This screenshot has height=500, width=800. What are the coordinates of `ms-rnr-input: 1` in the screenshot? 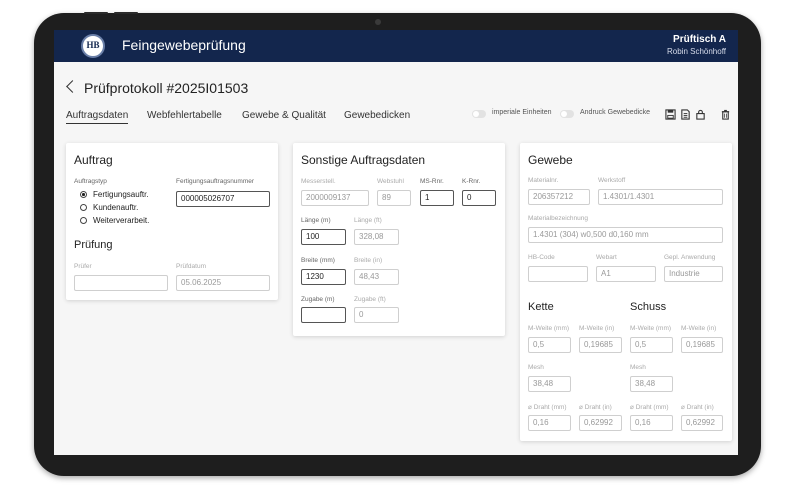 It's located at (437, 198).